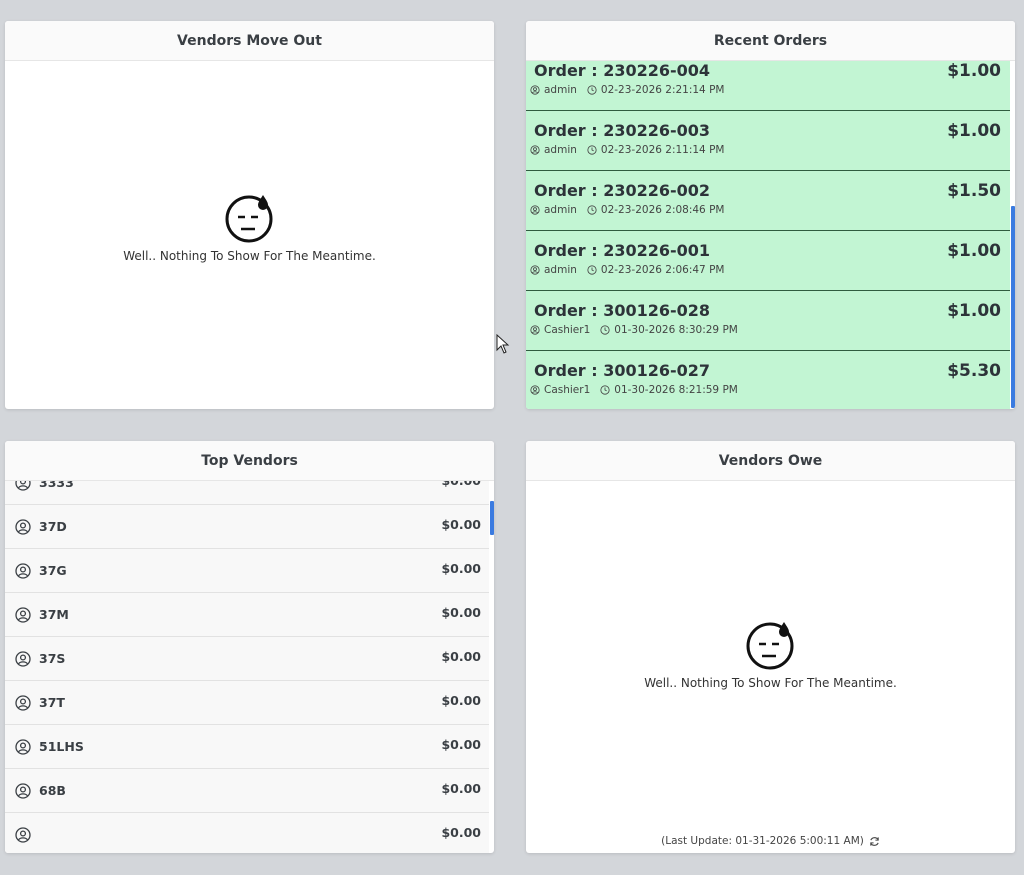  What do you see at coordinates (247, 747) in the screenshot?
I see `vendor-row: 51LHS $0.00` at bounding box center [247, 747].